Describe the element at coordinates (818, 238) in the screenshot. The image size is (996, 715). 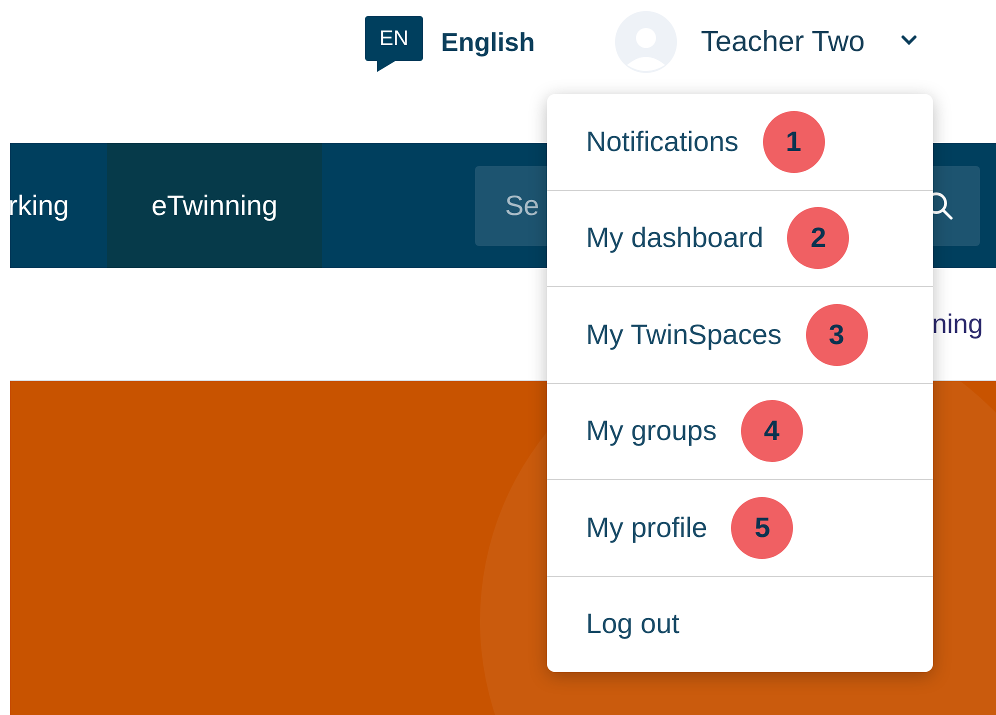
I see `number-badge: 2` at that location.